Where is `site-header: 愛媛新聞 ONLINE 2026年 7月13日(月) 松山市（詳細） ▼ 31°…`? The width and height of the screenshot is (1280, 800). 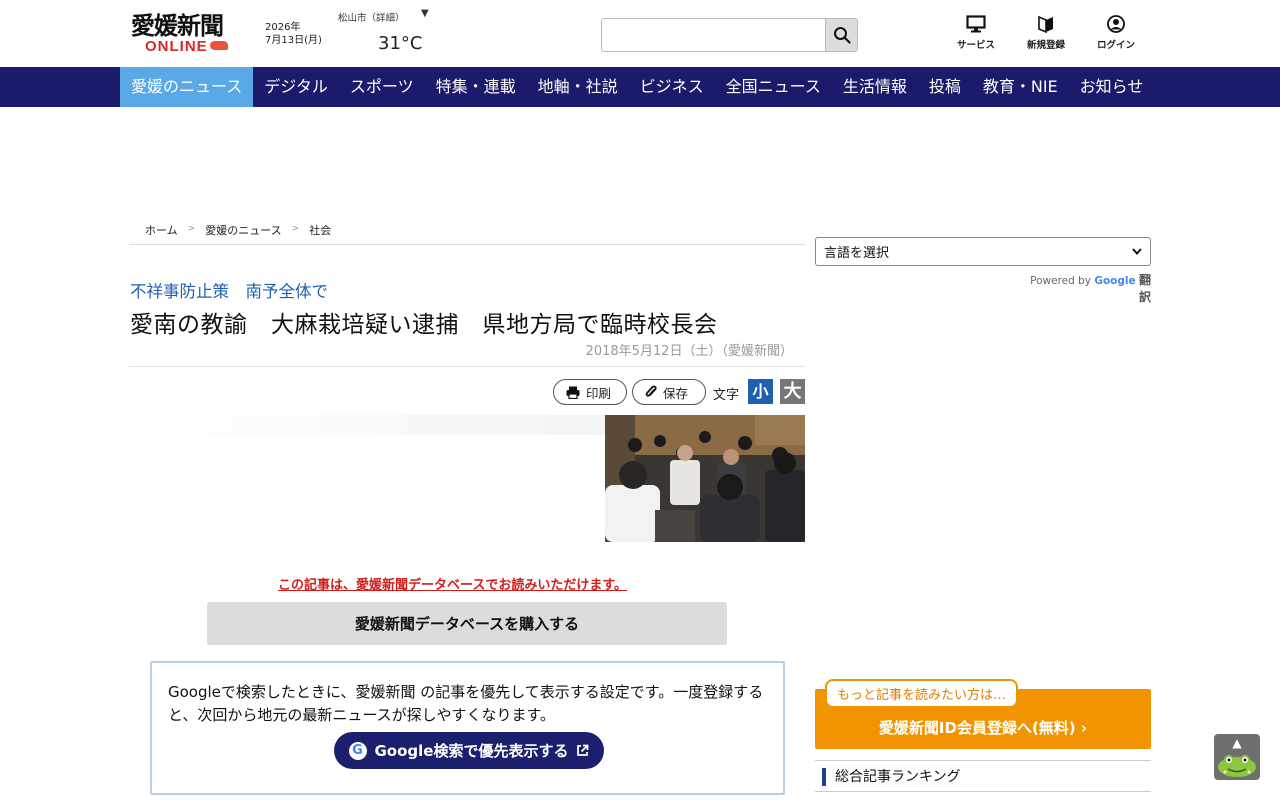
site-header: 愛媛新聞 ONLINE 2026年 7月13日(月) 松山市（詳細） ▼ 31°… is located at coordinates (640, 33).